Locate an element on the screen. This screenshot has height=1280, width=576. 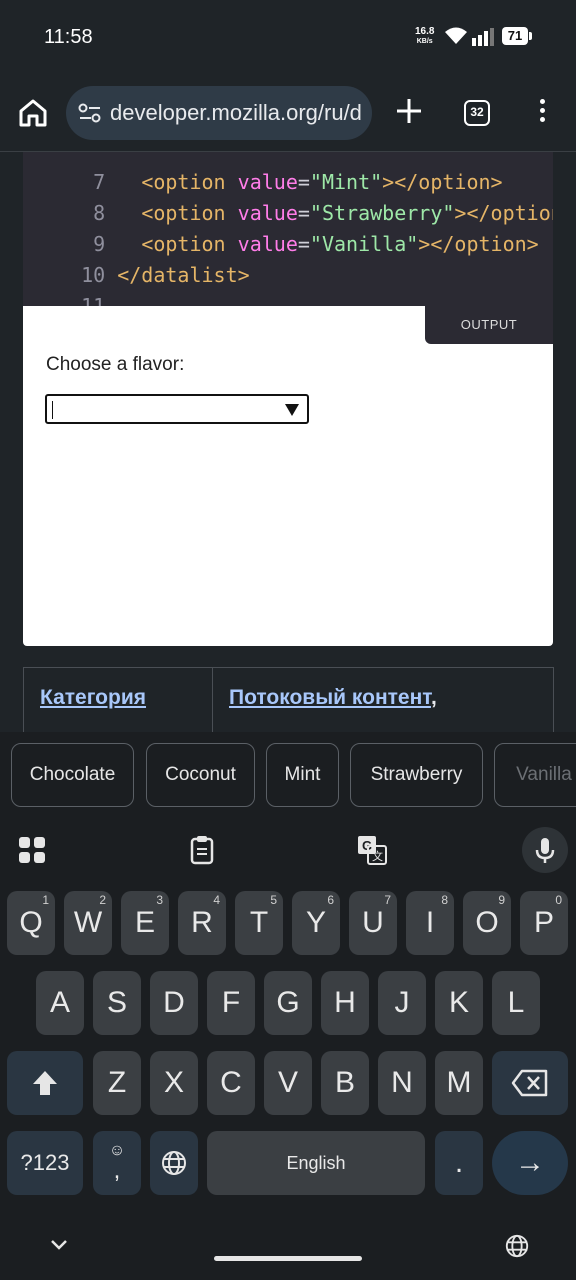
network-speed-value: 16.8 is located at coordinates (425, 31).